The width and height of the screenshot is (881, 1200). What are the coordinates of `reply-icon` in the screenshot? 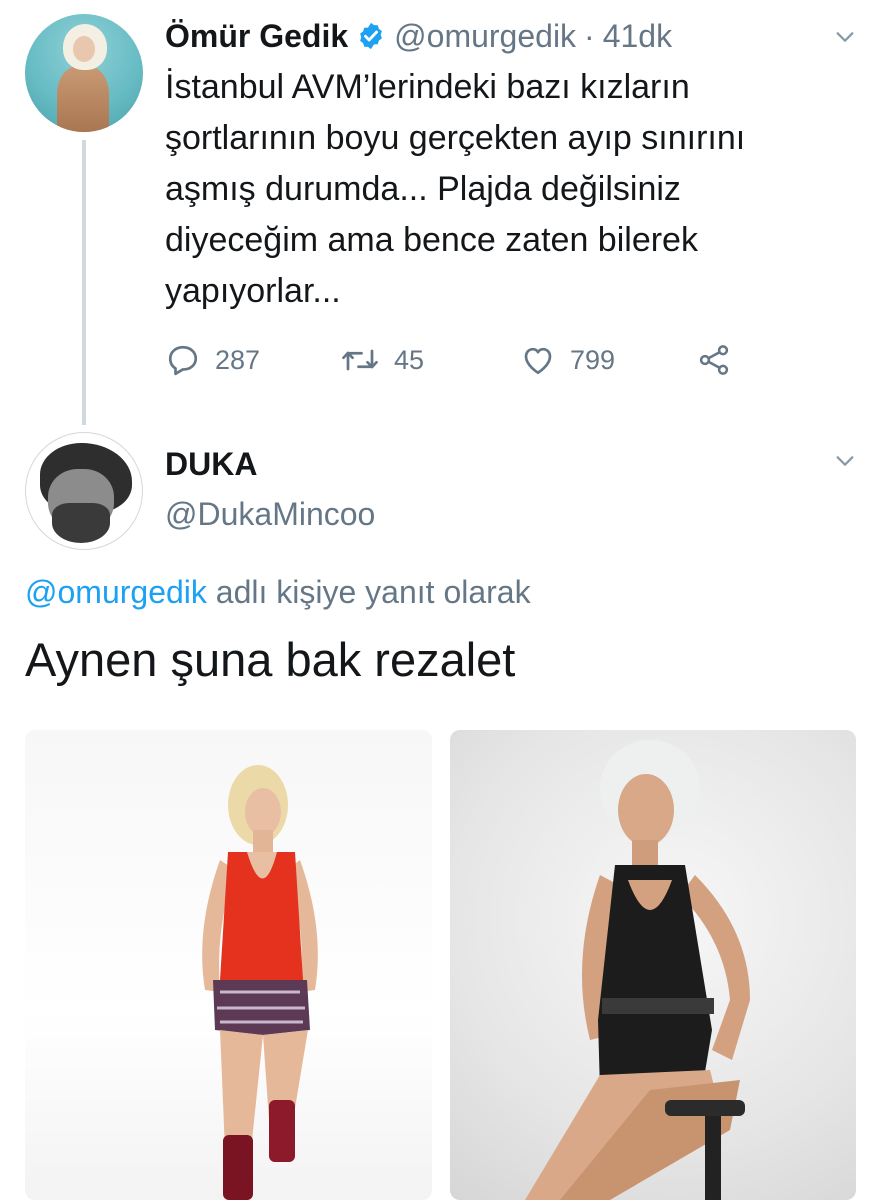 It's located at (183, 360).